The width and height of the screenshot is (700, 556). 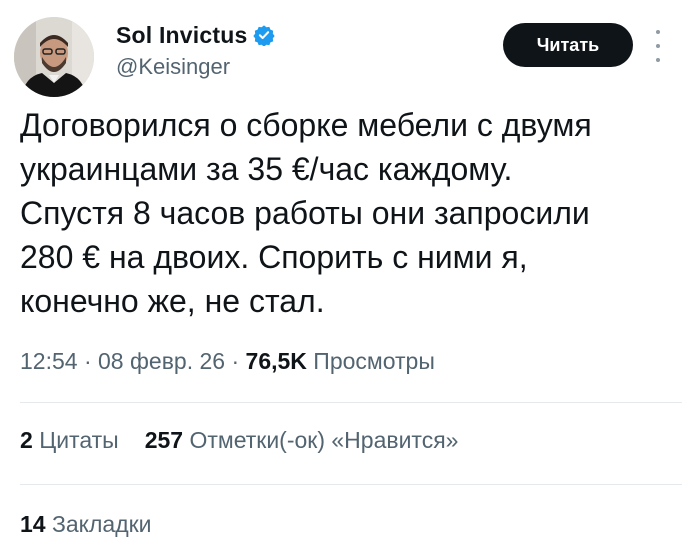 I want to click on author-block: Sol Invictus @Keisinger, so click(x=196, y=50).